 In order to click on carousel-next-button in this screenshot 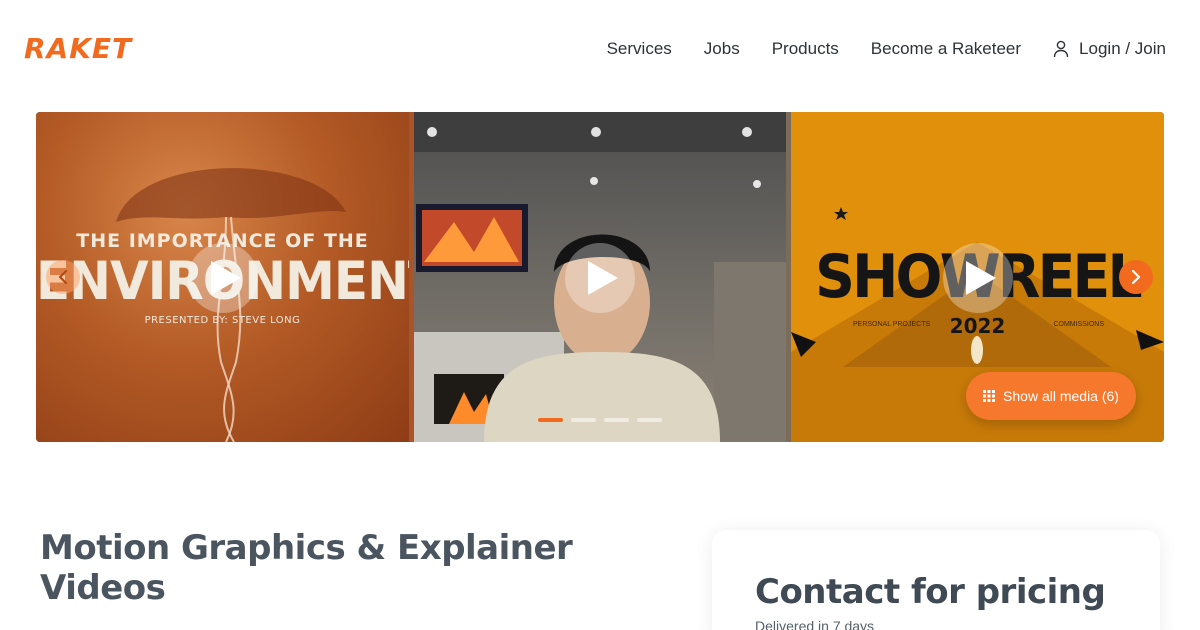, I will do `click(1136, 277)`.